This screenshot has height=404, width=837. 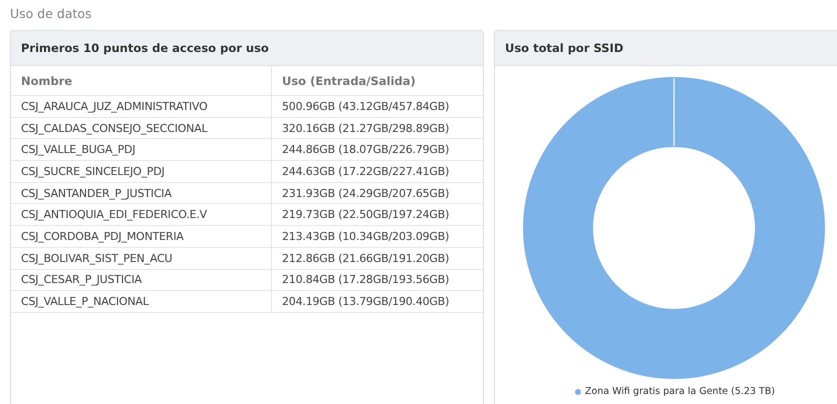 What do you see at coordinates (377, 172) in the screenshot?
I see `table-cell: 244.63GB (17.22GB/227.41GB)` at bounding box center [377, 172].